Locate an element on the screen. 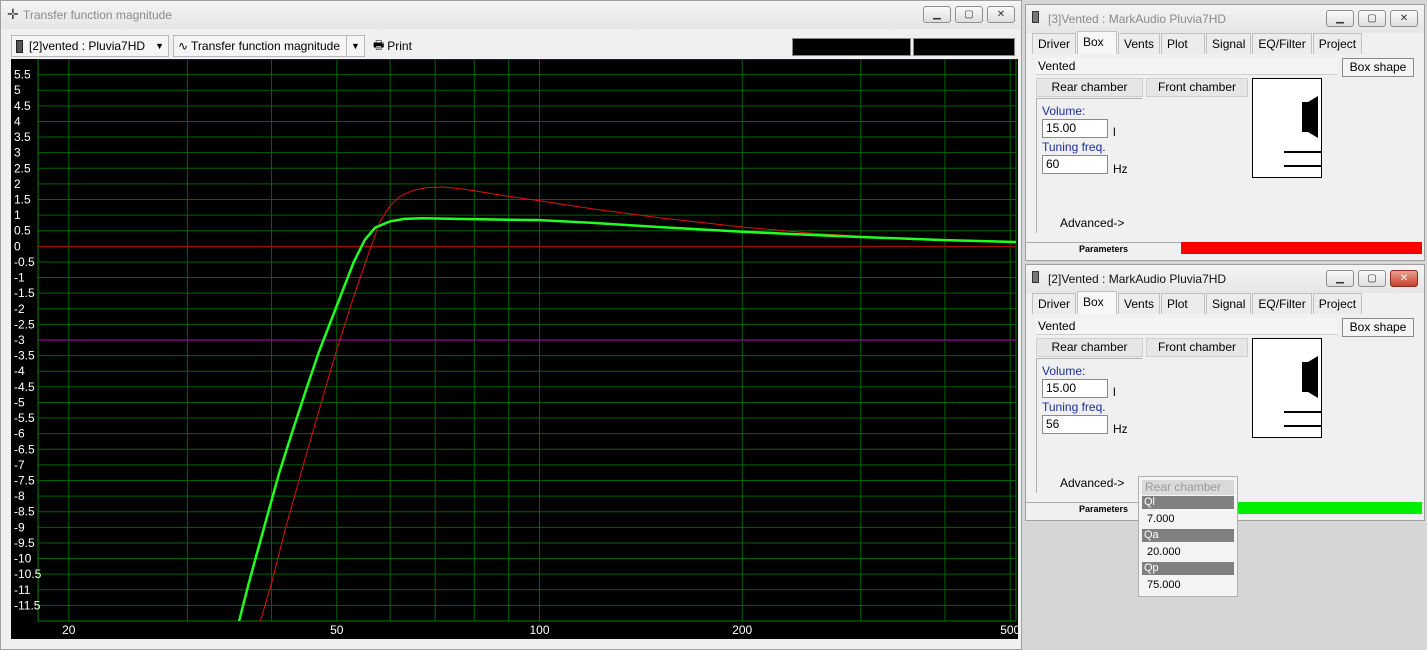  crosshair-icon: ✛ is located at coordinates (13, 14).